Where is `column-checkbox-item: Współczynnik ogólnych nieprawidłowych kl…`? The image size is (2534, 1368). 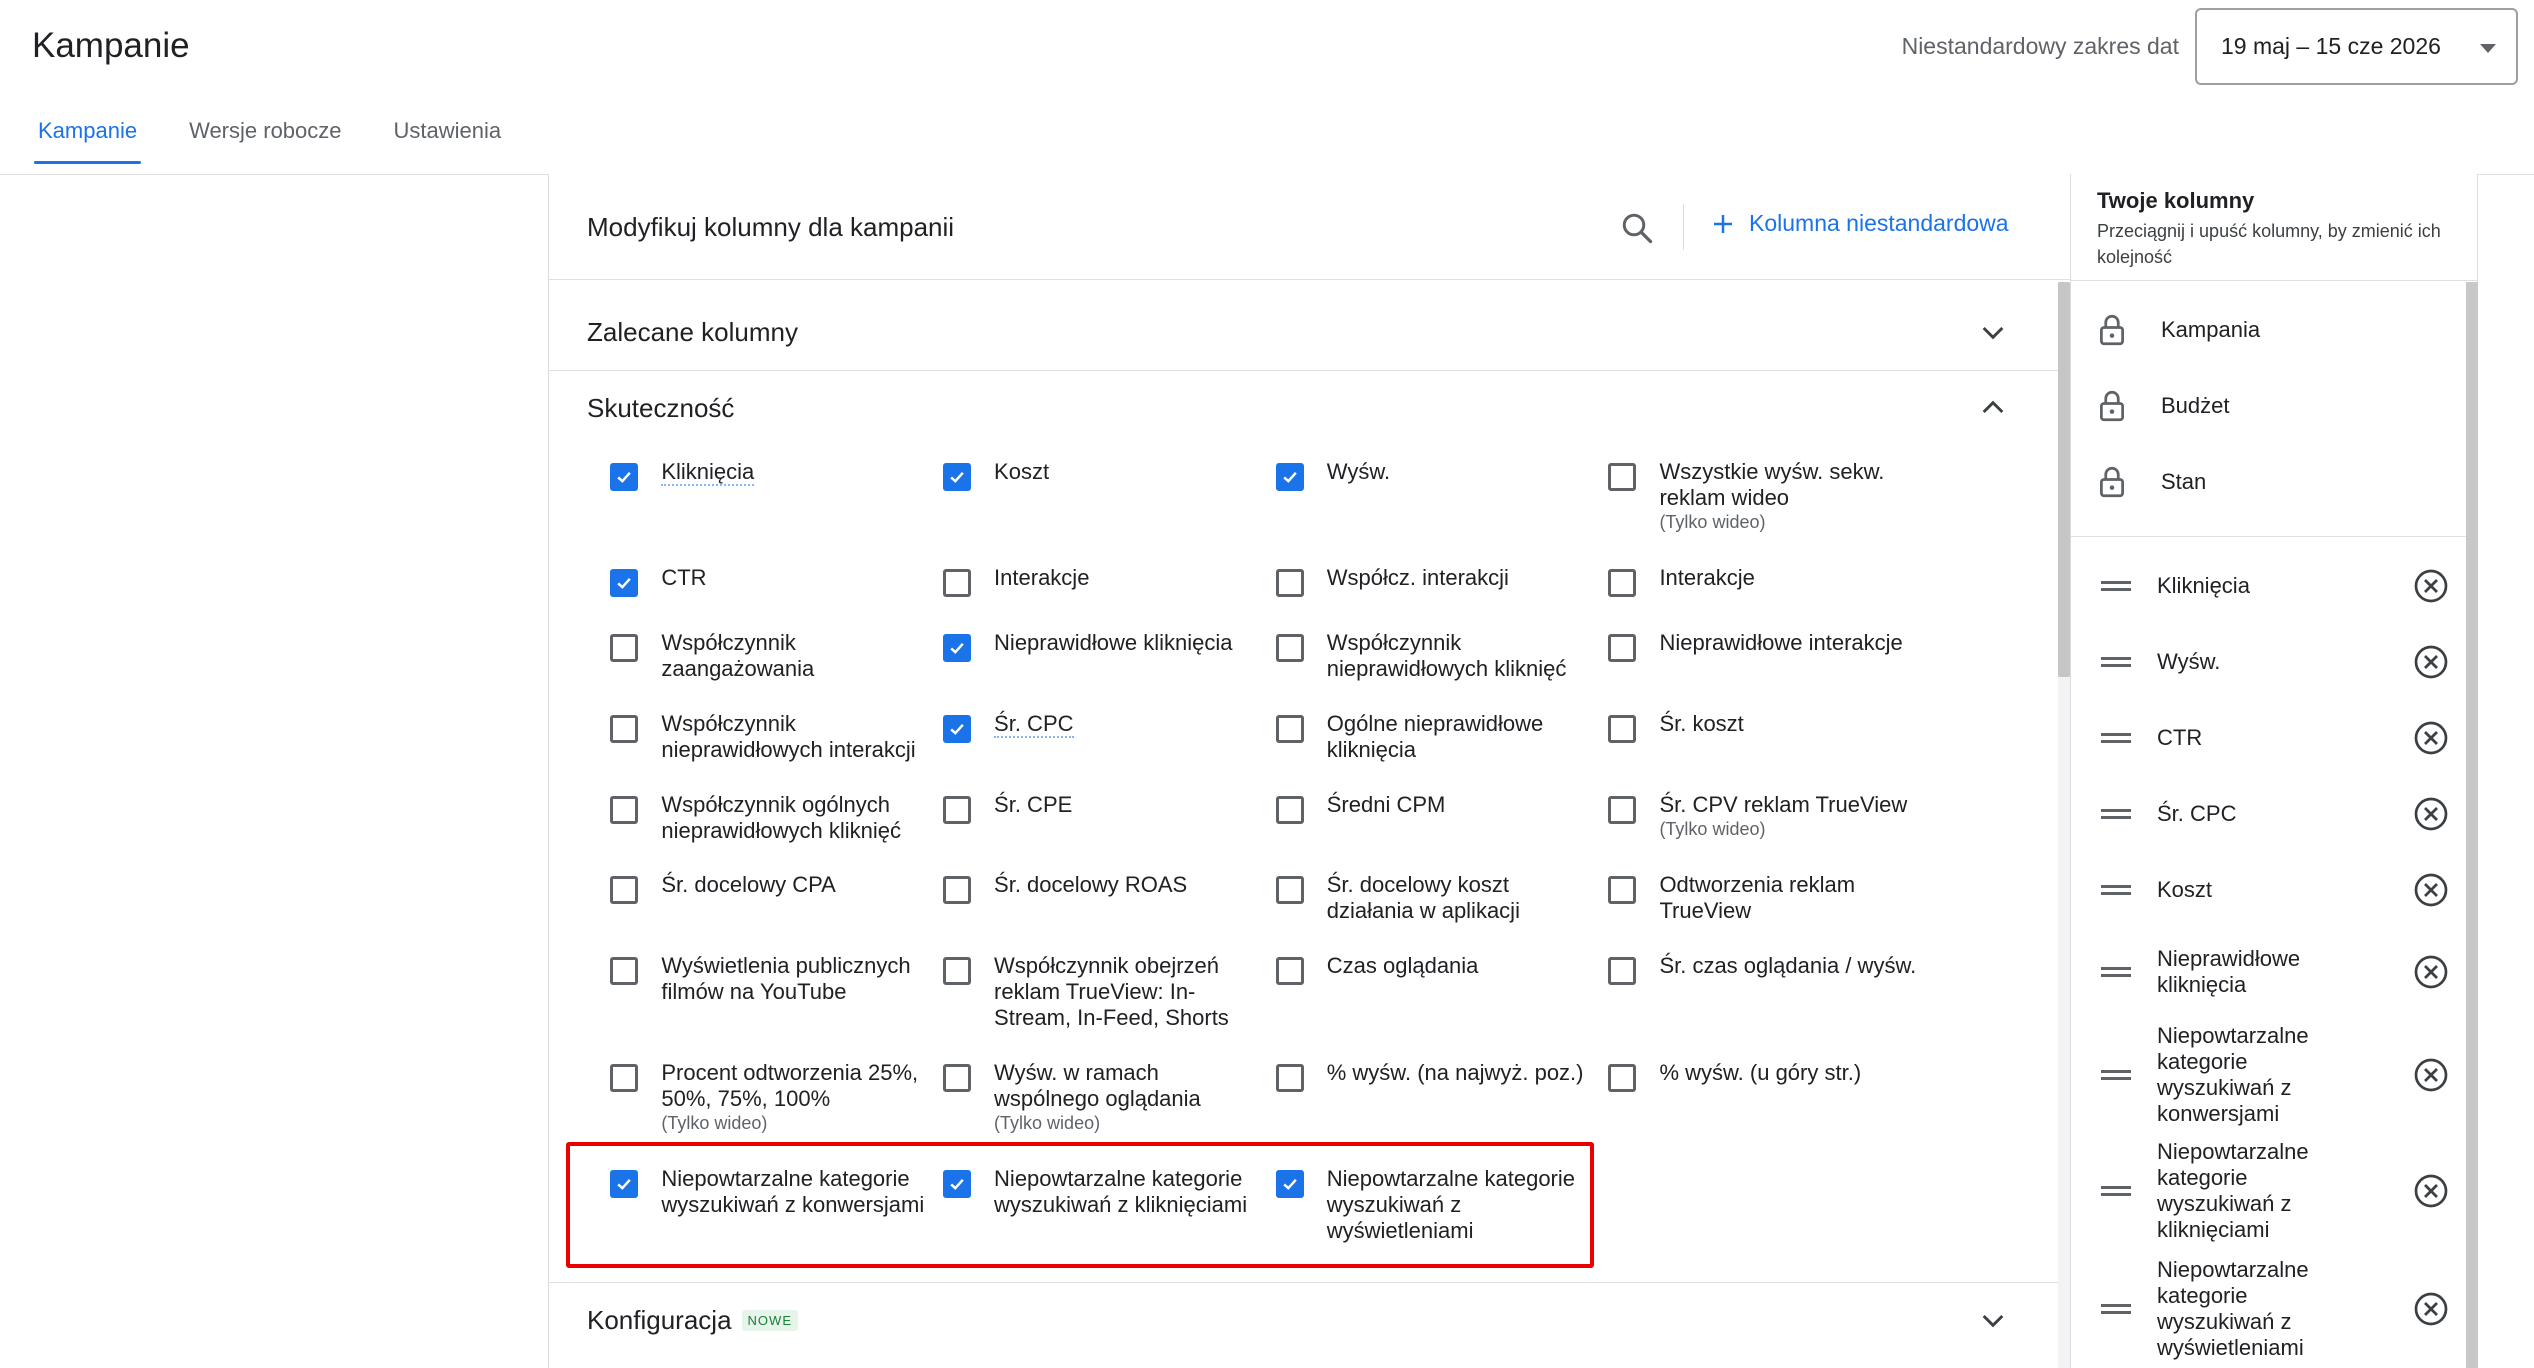 column-checkbox-item: Współczynnik ogólnych nieprawidłowych kl… is located at coordinates (770, 818).